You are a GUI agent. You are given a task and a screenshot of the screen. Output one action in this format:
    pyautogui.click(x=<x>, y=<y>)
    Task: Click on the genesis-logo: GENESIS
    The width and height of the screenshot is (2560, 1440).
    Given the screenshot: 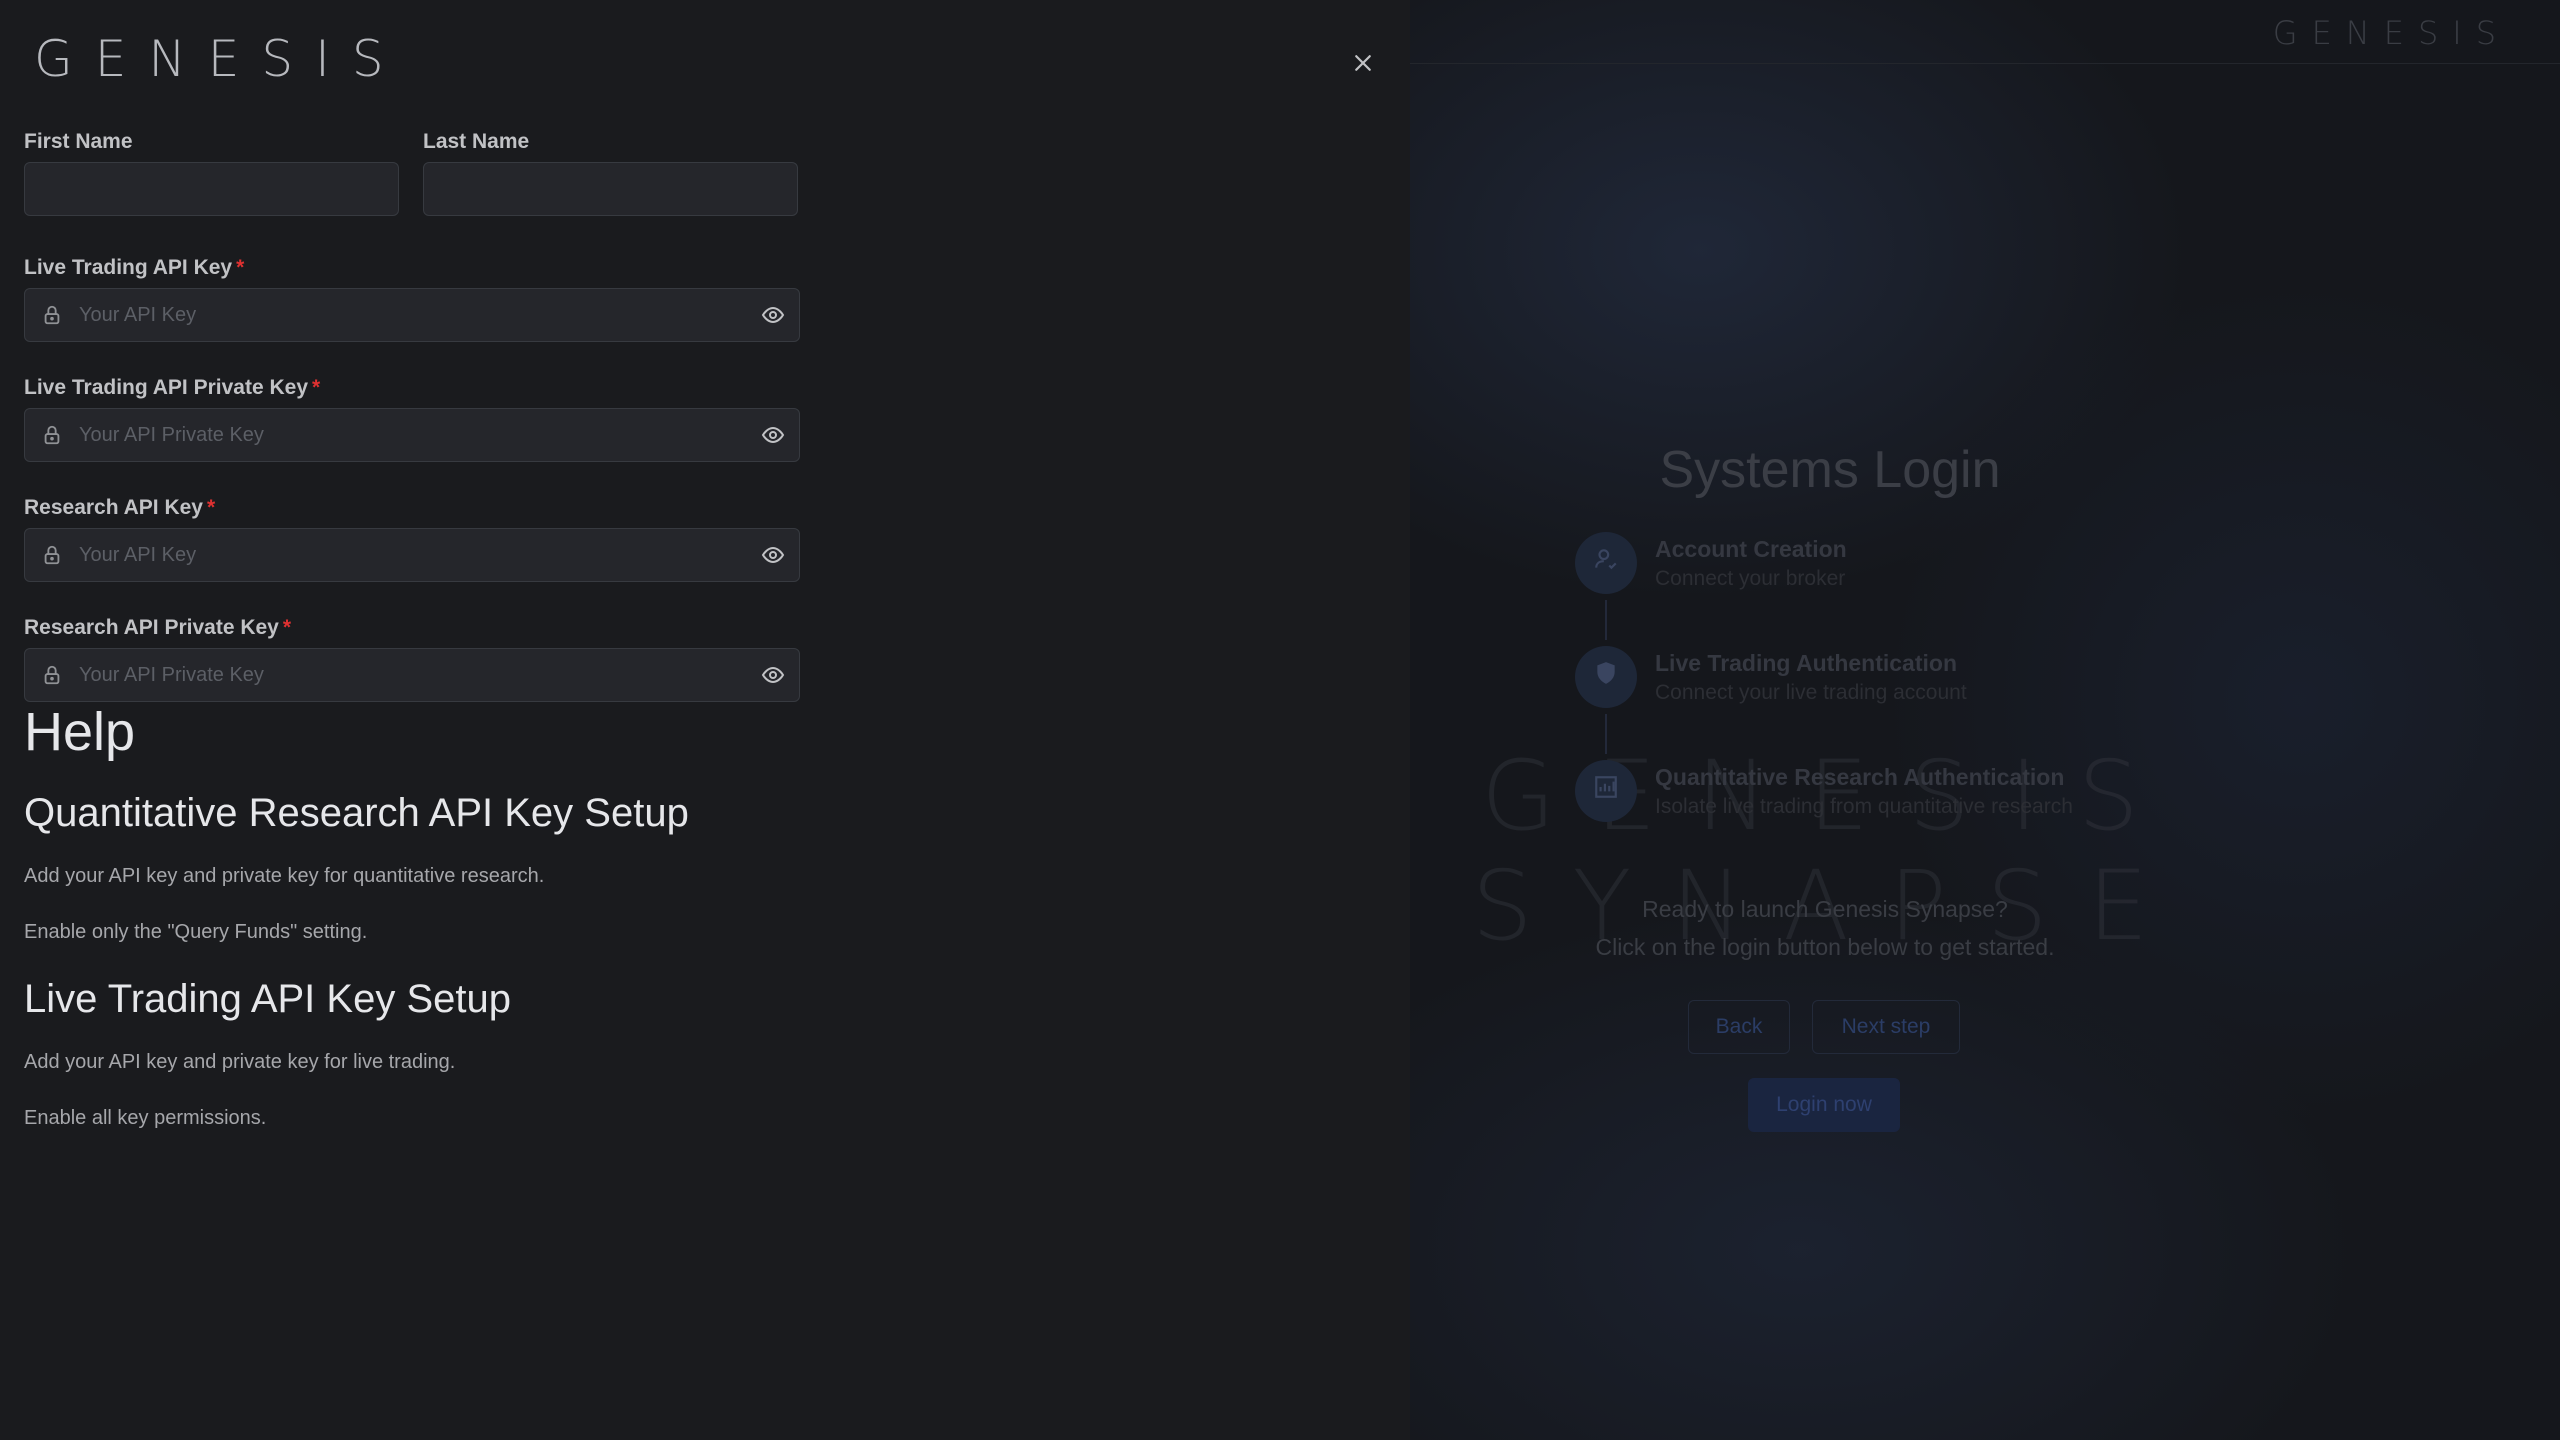 What is the action you would take?
    pyautogui.click(x=220, y=59)
    